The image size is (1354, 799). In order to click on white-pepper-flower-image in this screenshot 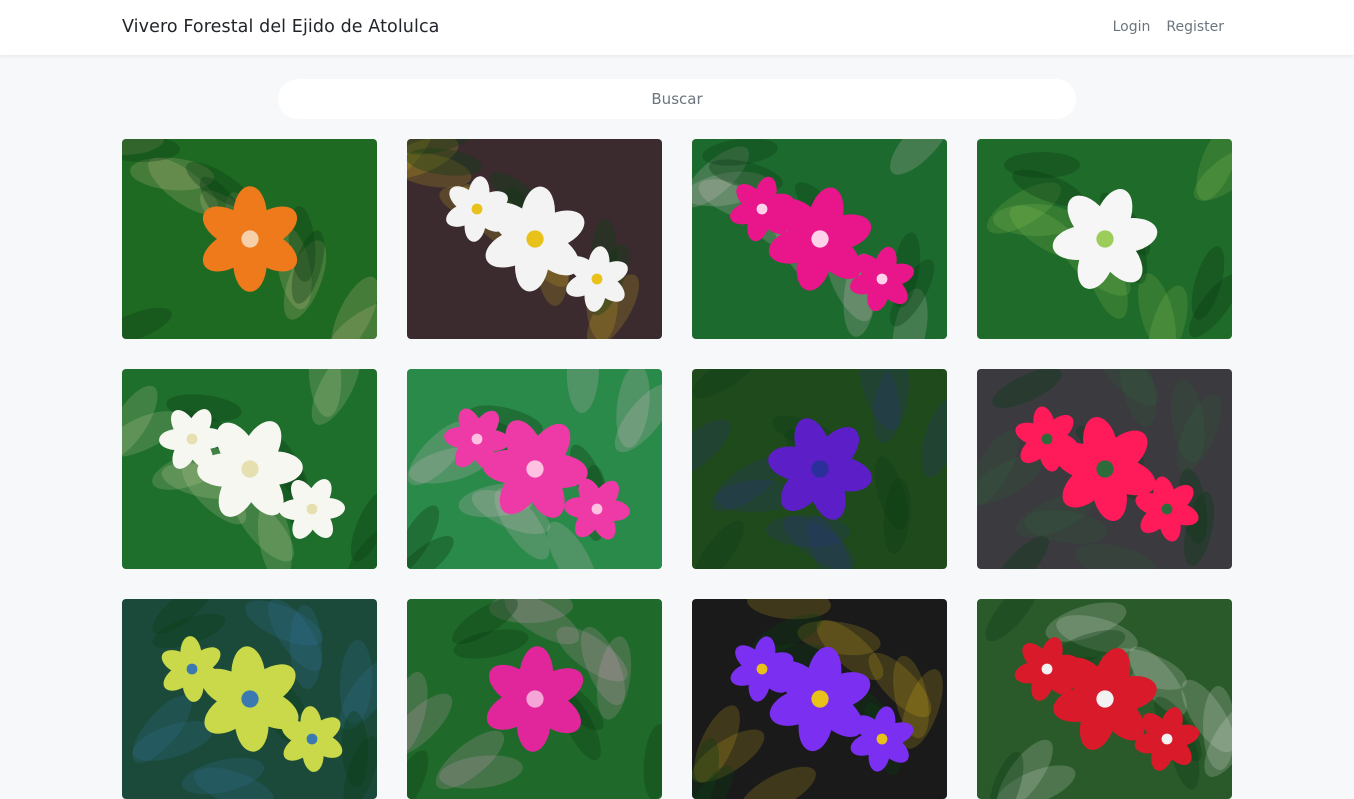, I will do `click(1104, 239)`.